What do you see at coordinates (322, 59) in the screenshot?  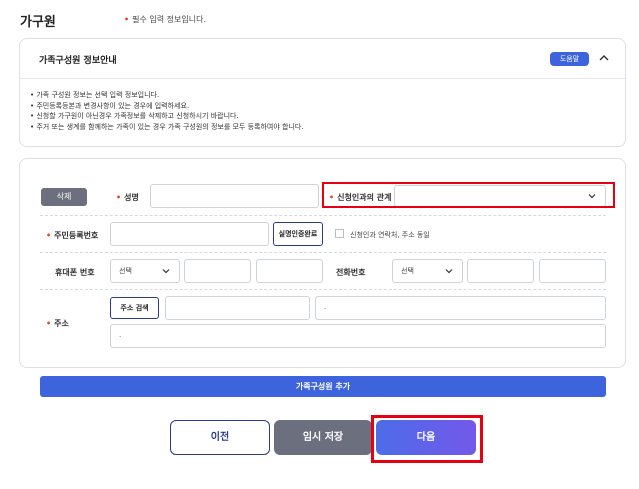 I see `info-panel-header: 가족구성원 정보안내 도움말` at bounding box center [322, 59].